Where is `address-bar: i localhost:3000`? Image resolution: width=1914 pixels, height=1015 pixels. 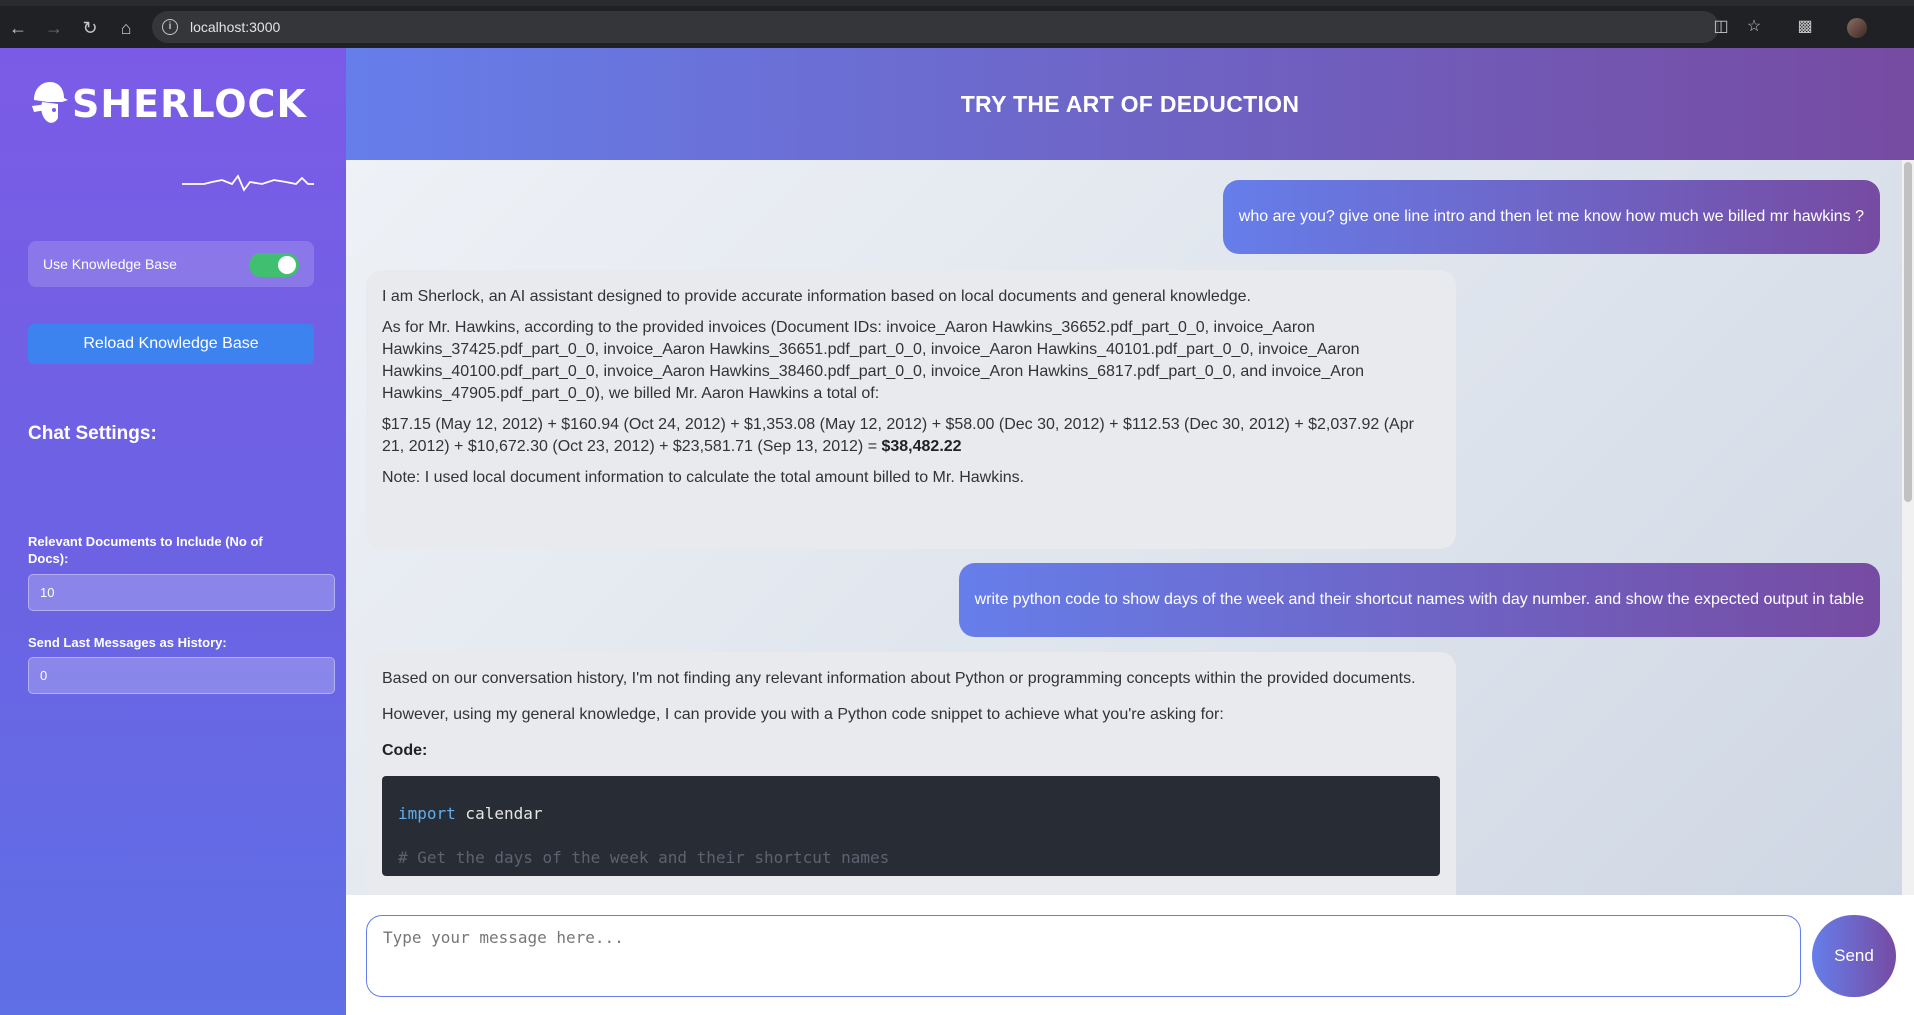
address-bar: i localhost:3000 is located at coordinates (935, 27).